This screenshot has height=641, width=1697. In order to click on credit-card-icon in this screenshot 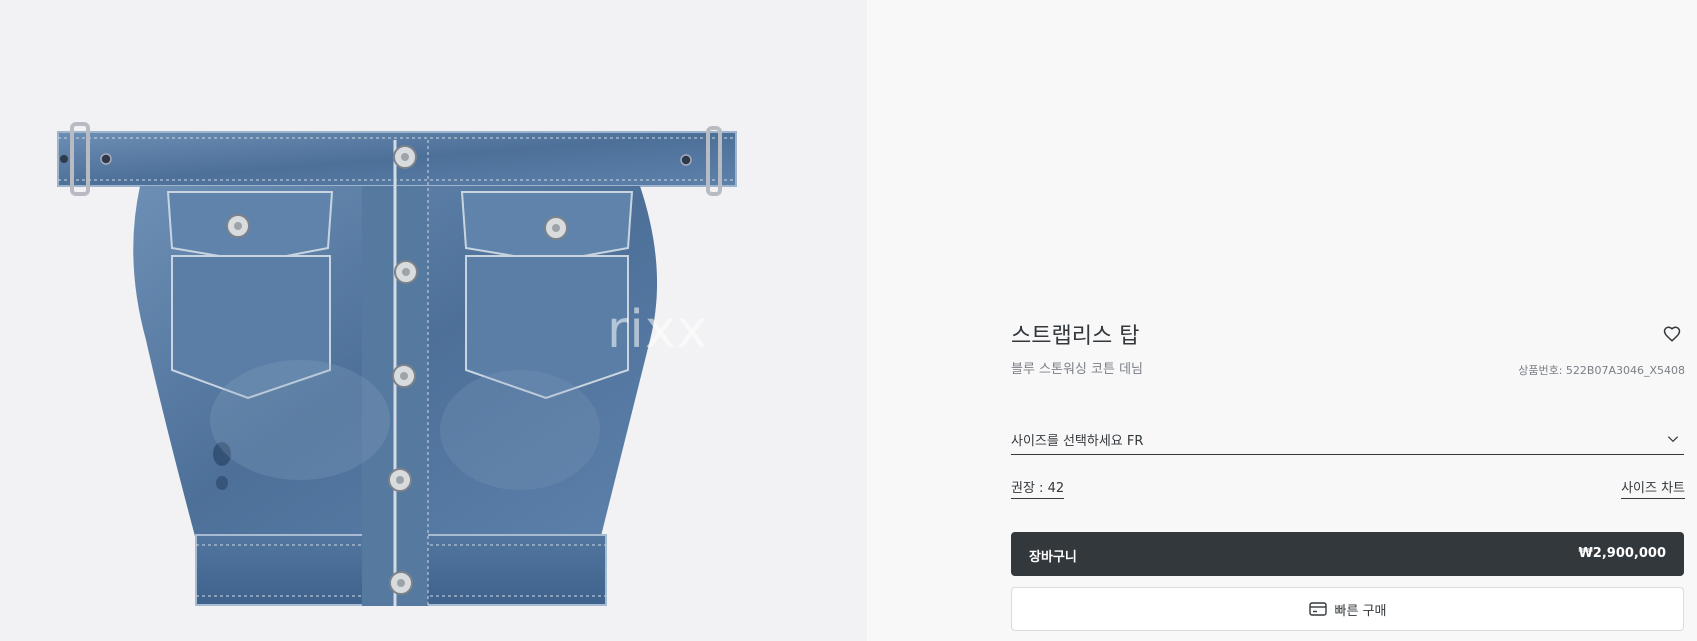, I will do `click(1317, 609)`.